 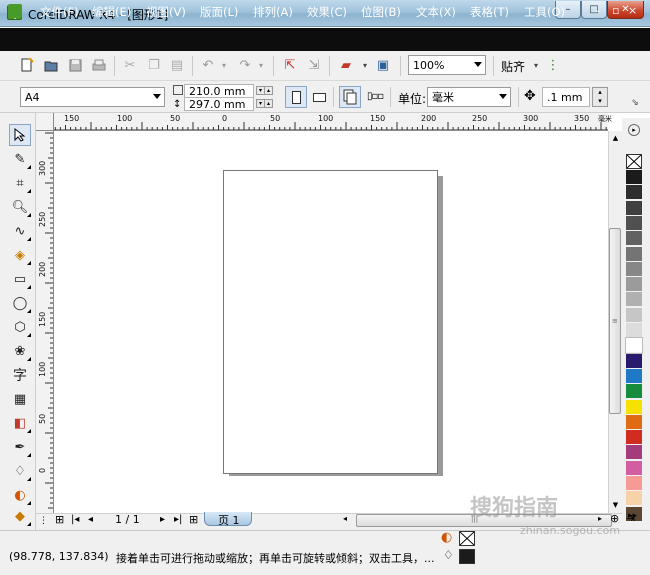 What do you see at coordinates (166, 12) in the screenshot?
I see `menu-view: 视图(V)` at bounding box center [166, 12].